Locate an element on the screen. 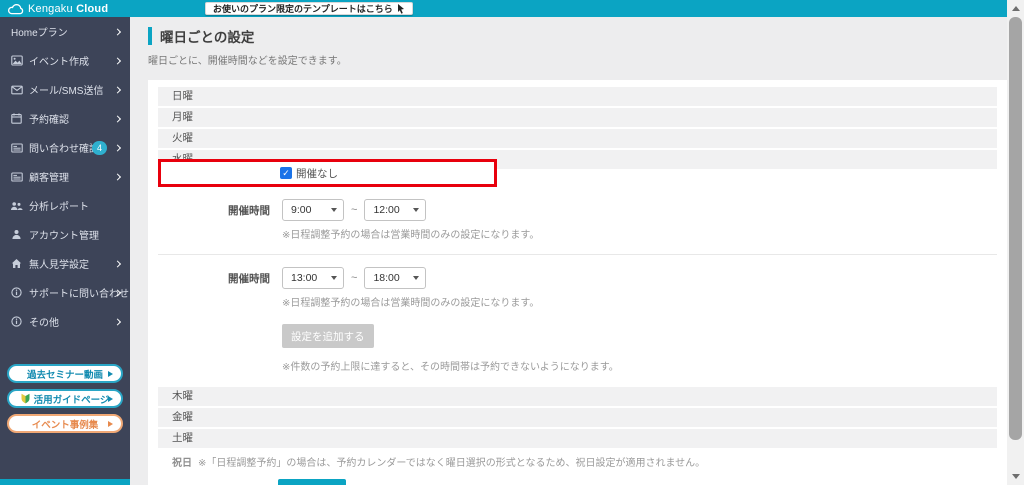 This screenshot has height=485, width=1024. scrollbar is located at coordinates (1015, 242).